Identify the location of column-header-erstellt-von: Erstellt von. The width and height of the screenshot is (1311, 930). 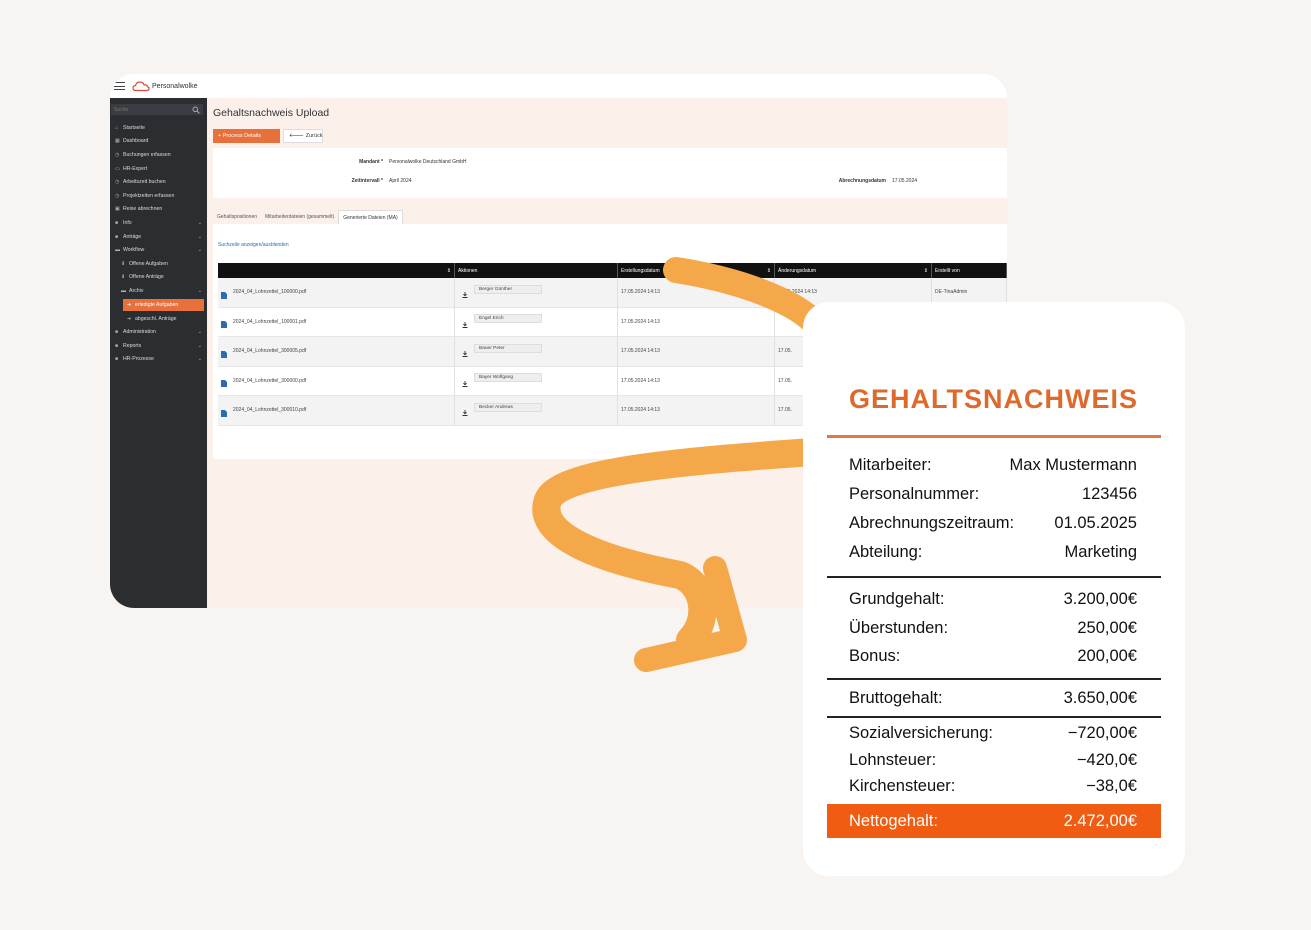
(969, 270).